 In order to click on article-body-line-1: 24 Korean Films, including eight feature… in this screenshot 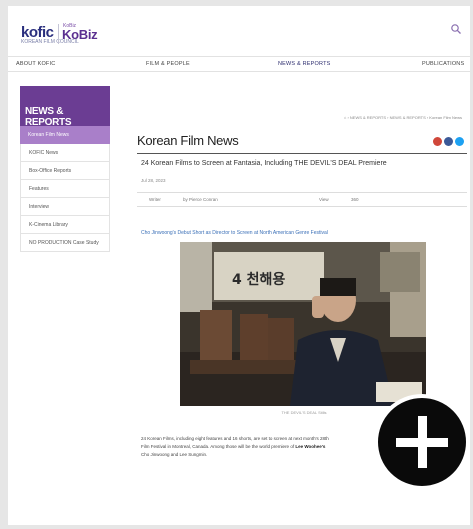, I will do `click(235, 438)`.